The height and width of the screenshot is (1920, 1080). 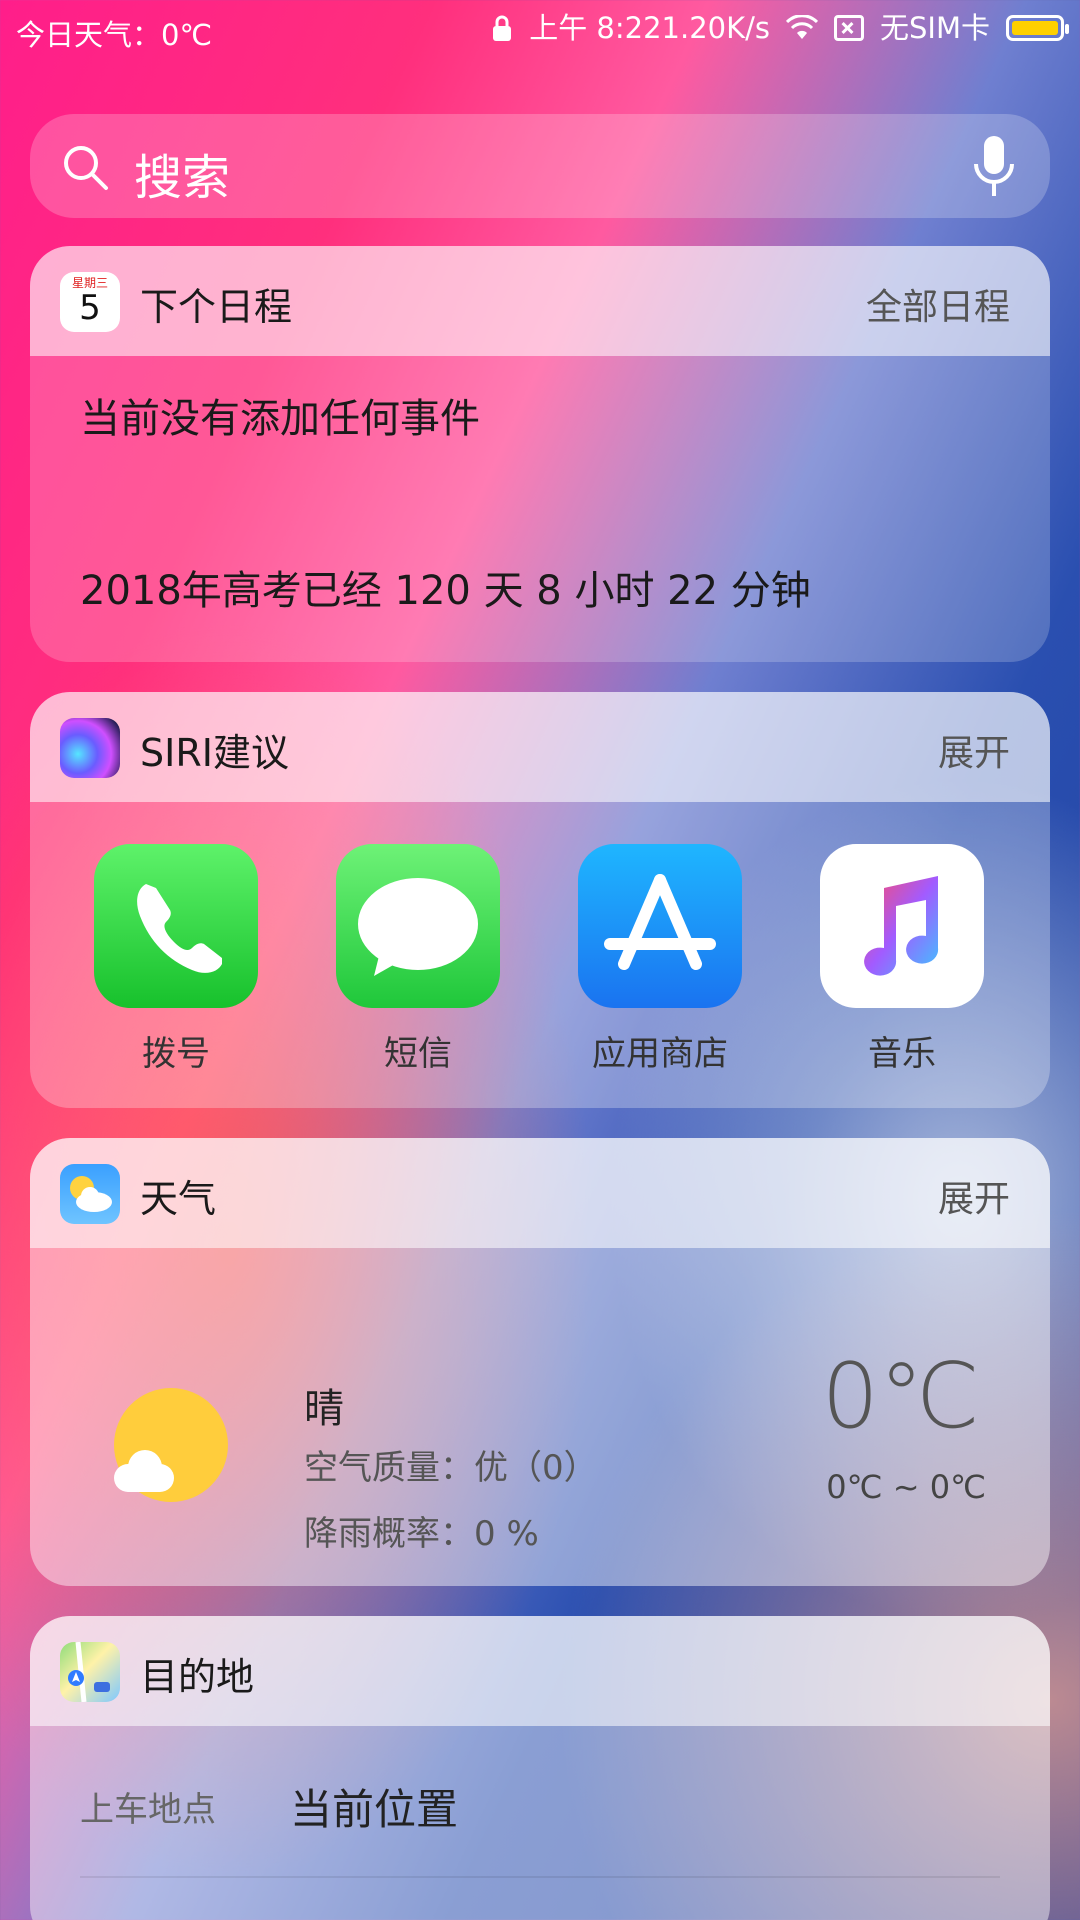 I want to click on microphone-icon, so click(x=994, y=167).